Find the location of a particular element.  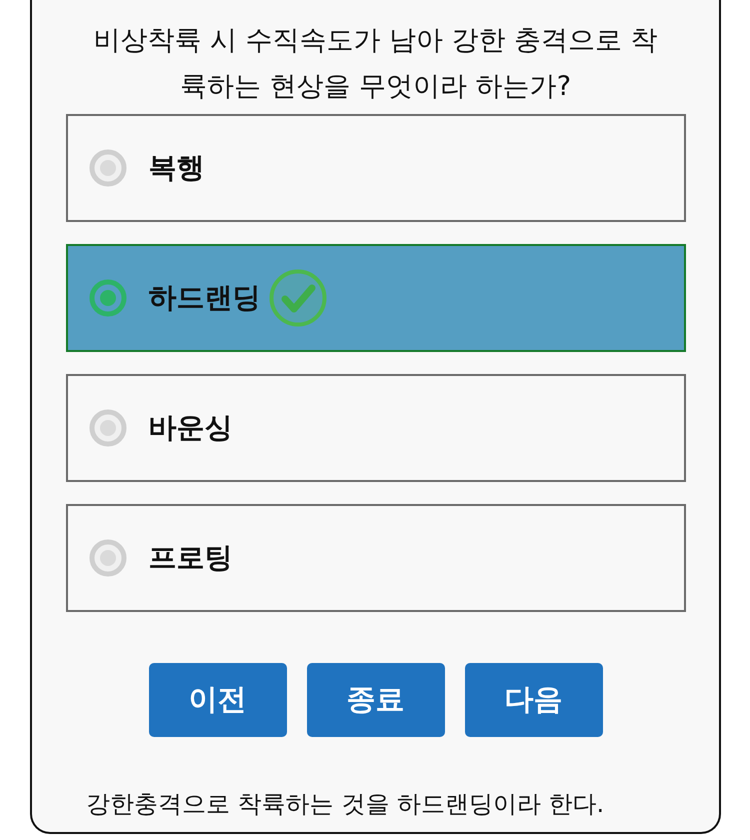

nav-button: 다음 is located at coordinates (533, 700).